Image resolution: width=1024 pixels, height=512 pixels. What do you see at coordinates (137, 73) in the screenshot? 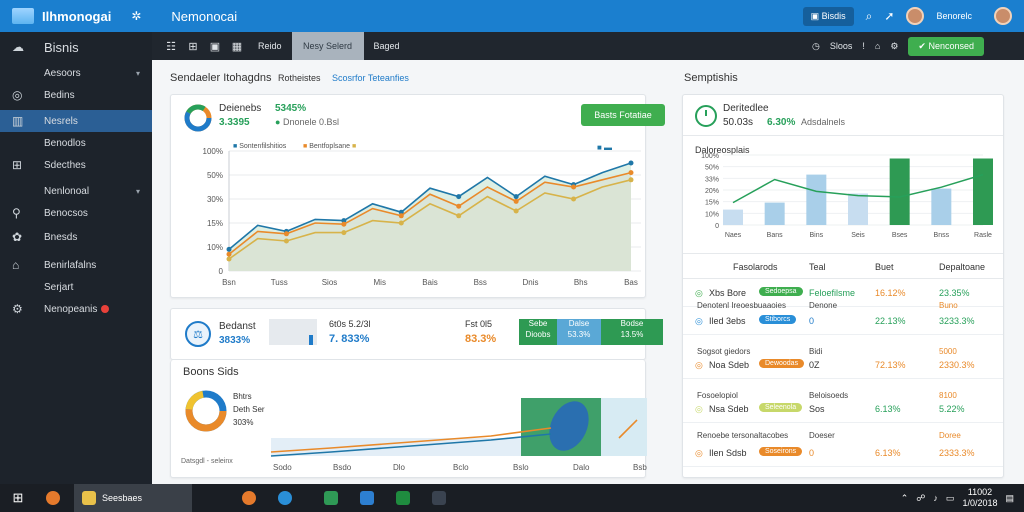
I see `chevron-down-icon: ▾` at bounding box center [137, 73].